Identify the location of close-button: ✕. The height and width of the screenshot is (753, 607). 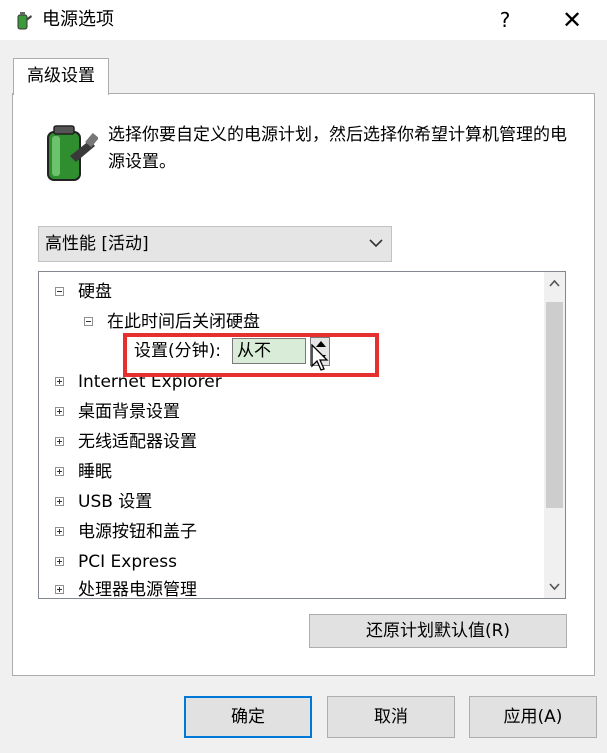
(572, 20).